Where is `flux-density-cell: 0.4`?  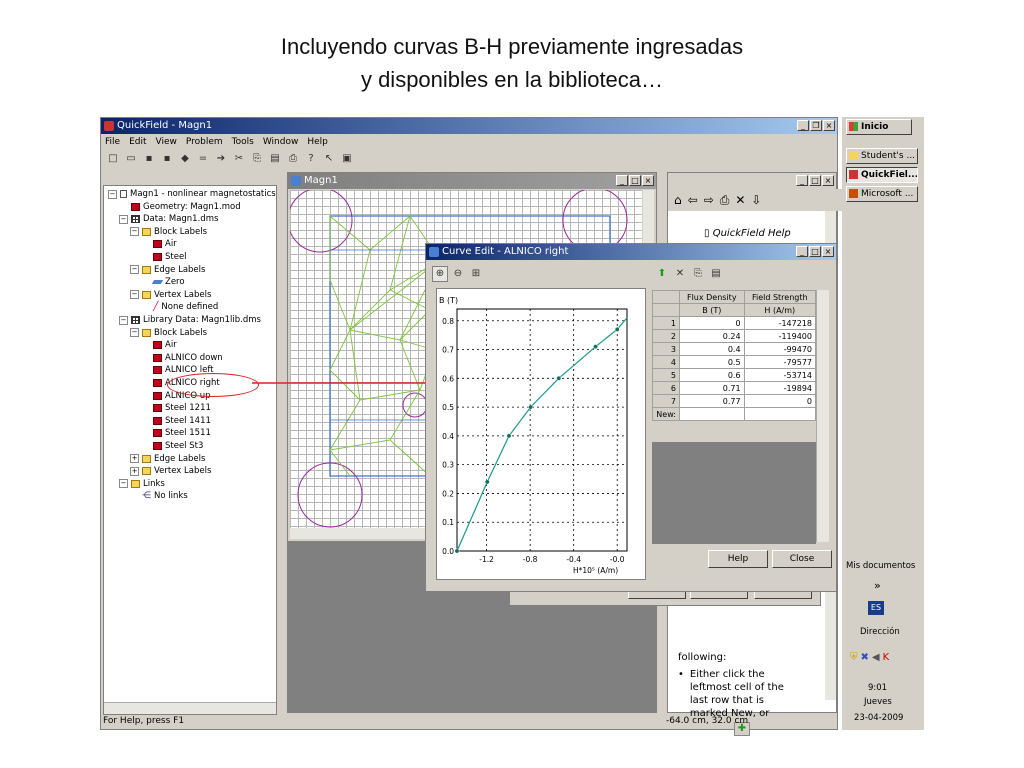
flux-density-cell: 0.4 is located at coordinates (712, 349).